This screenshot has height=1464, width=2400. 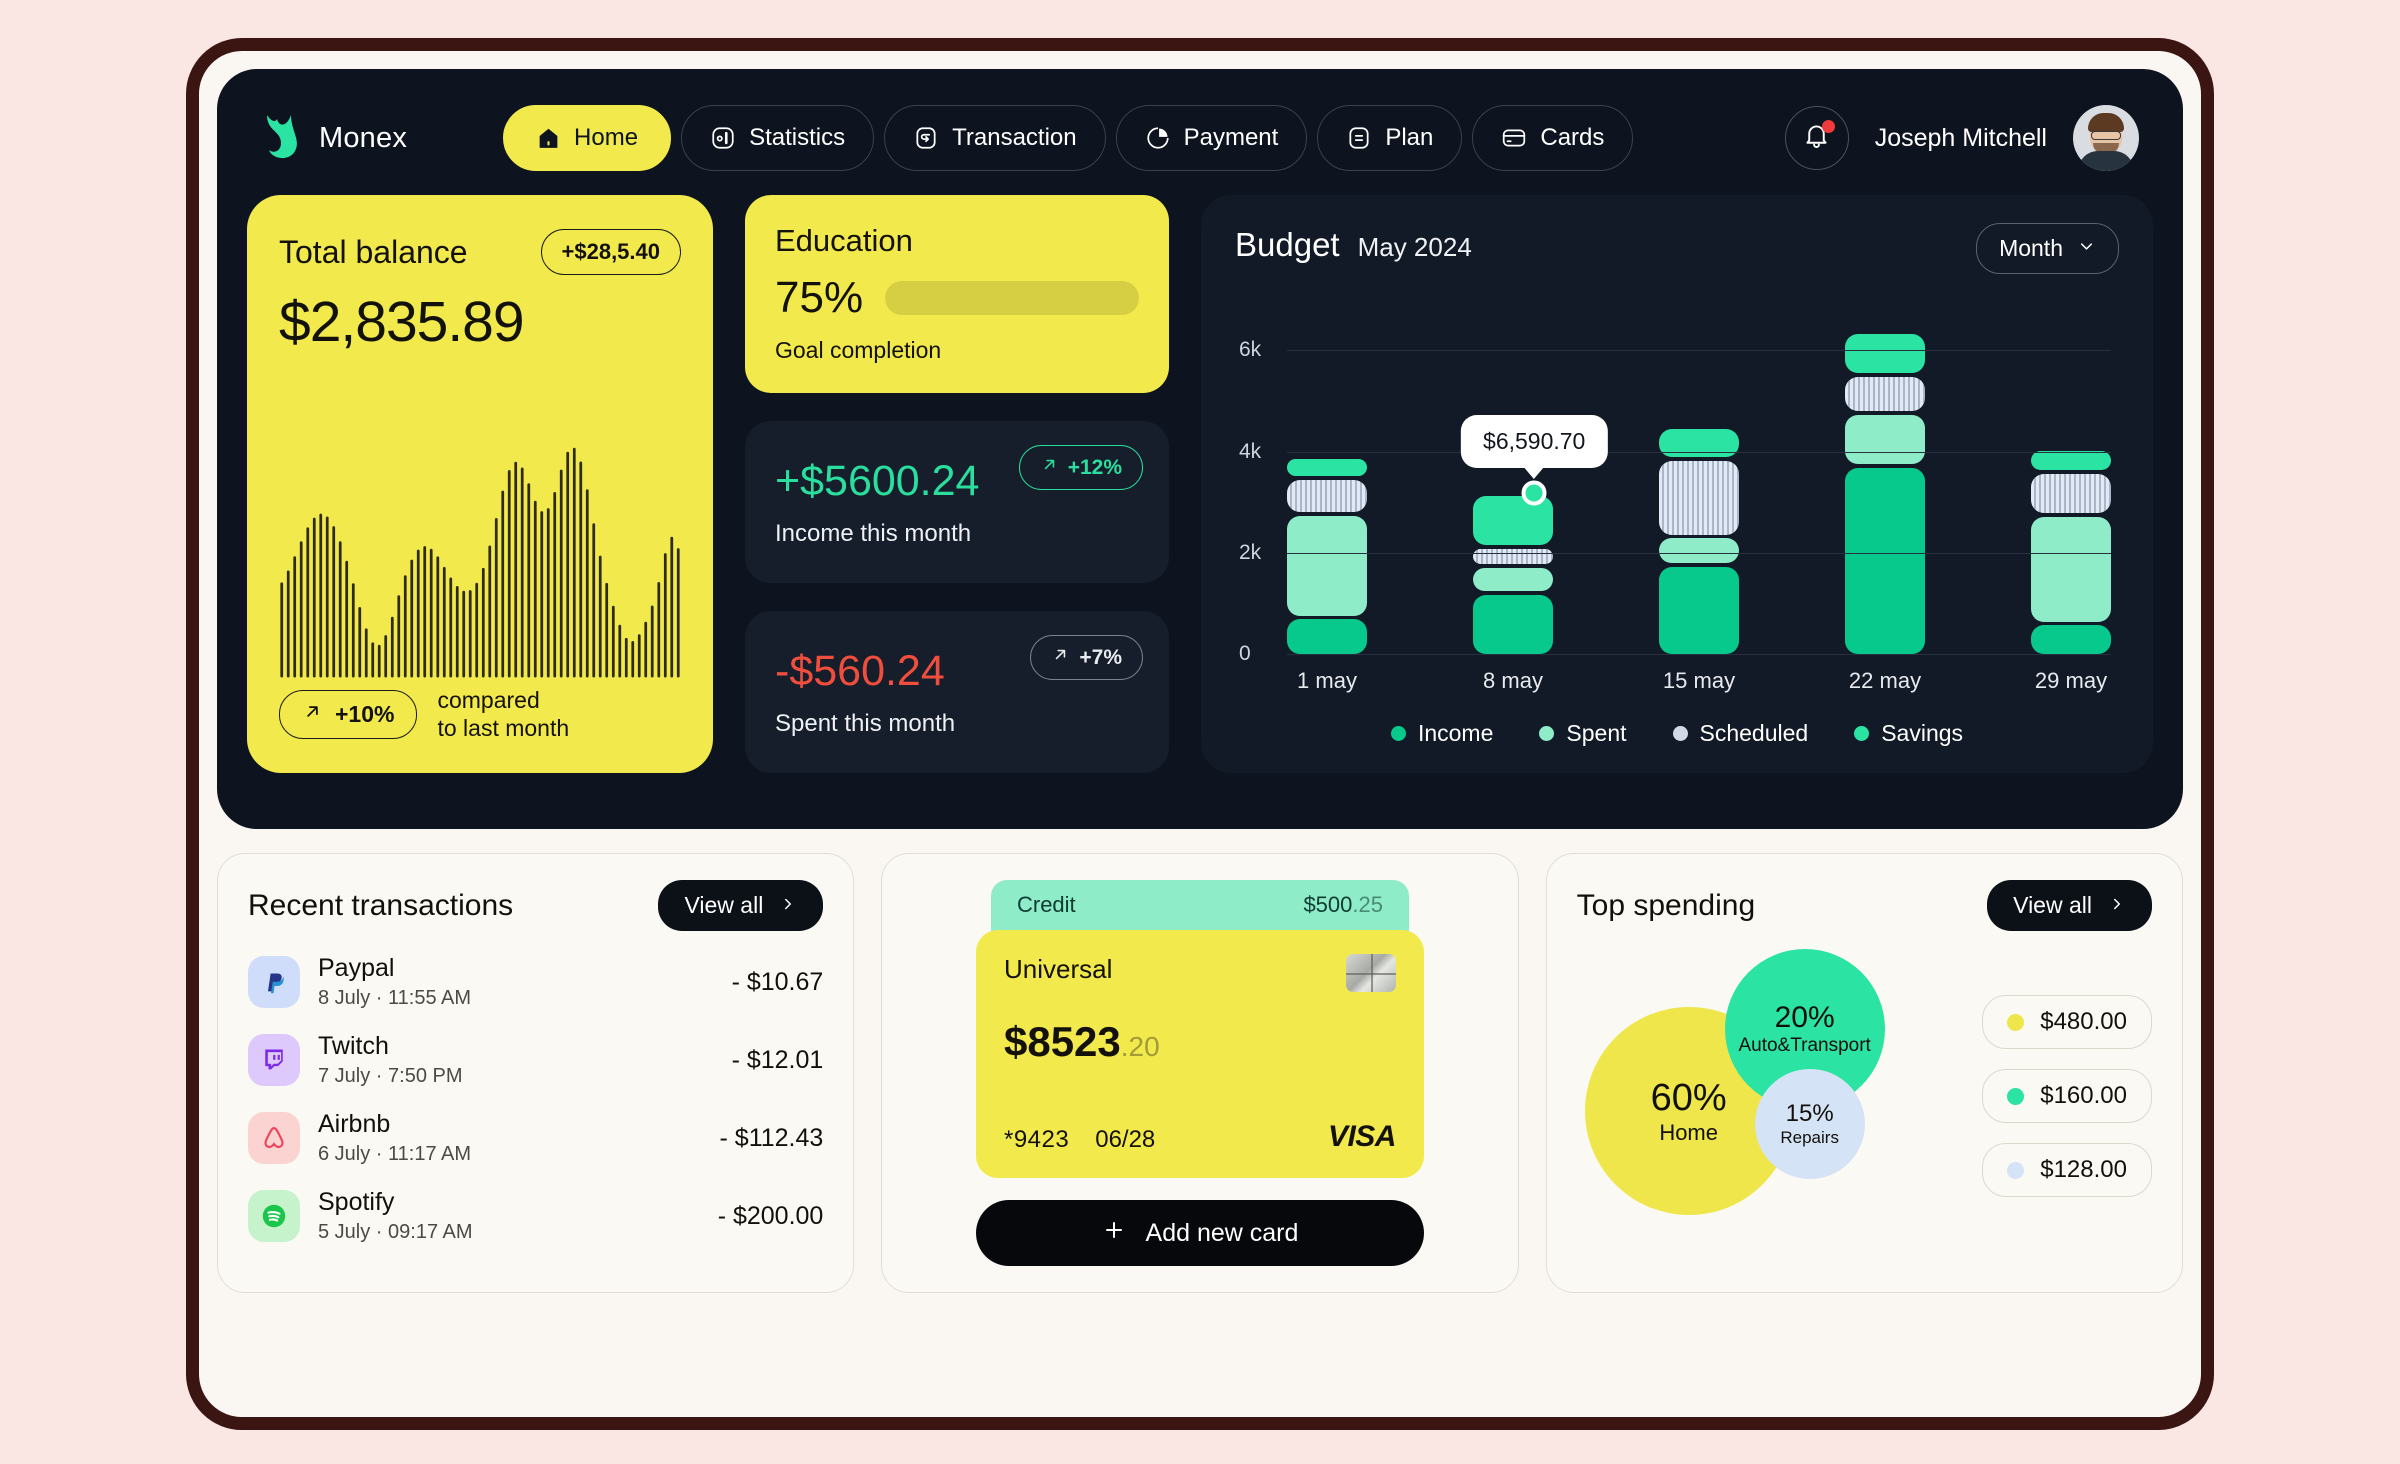 I want to click on primary-credit-card: Universal $8523.20 *9423 06/28 VISA, so click(x=1199, y=1054).